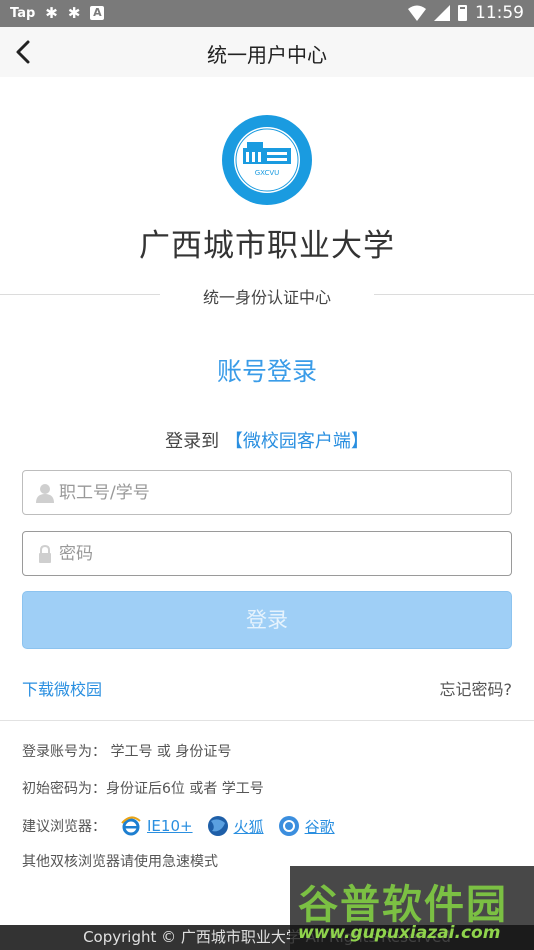 The height and width of the screenshot is (950, 534). What do you see at coordinates (120, 862) in the screenshot?
I see `dual-core-hint: 其他双核浏览器请使用急速模式` at bounding box center [120, 862].